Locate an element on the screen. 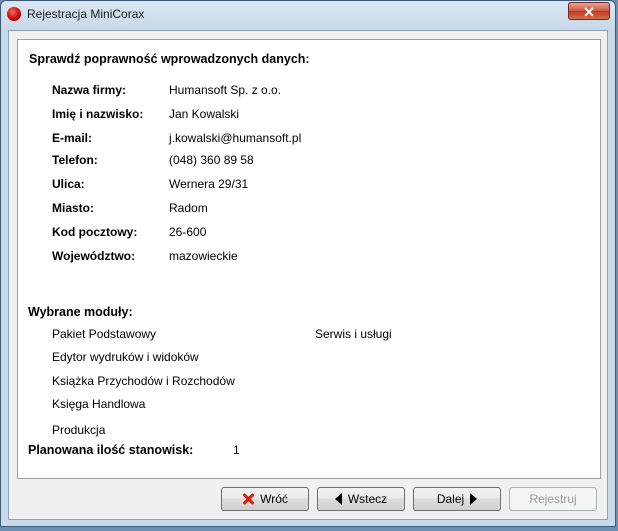 The height and width of the screenshot is (531, 618). field-value-voivodeship: mazowieckie is located at coordinates (203, 256).